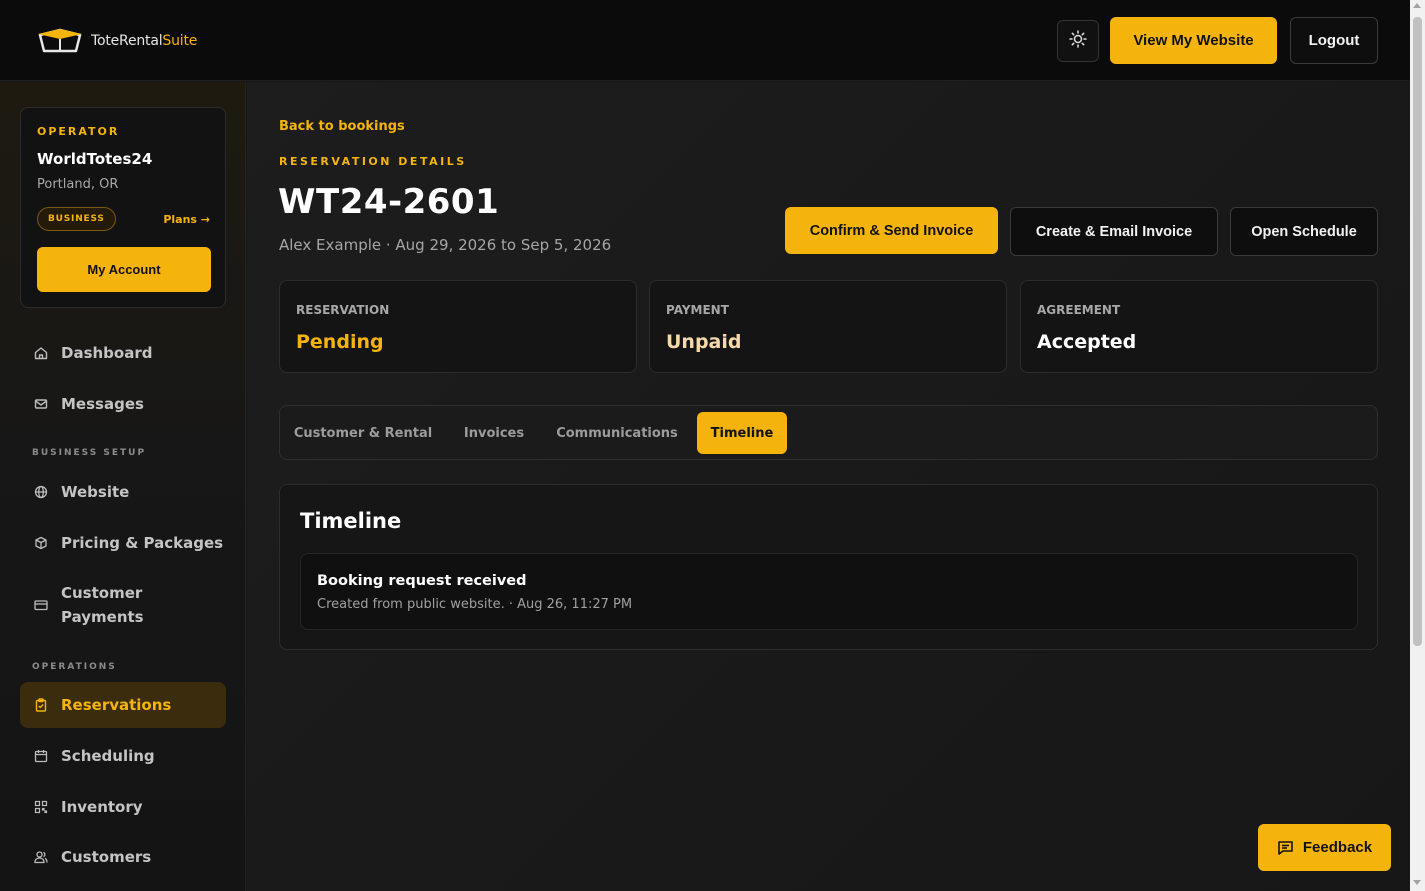 The height and width of the screenshot is (891, 1425). I want to click on sidebar-item-label: Dashboard, so click(107, 353).